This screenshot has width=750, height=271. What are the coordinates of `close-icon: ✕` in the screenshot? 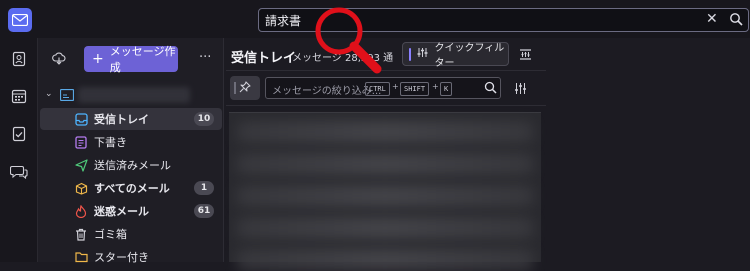 It's located at (712, 19).